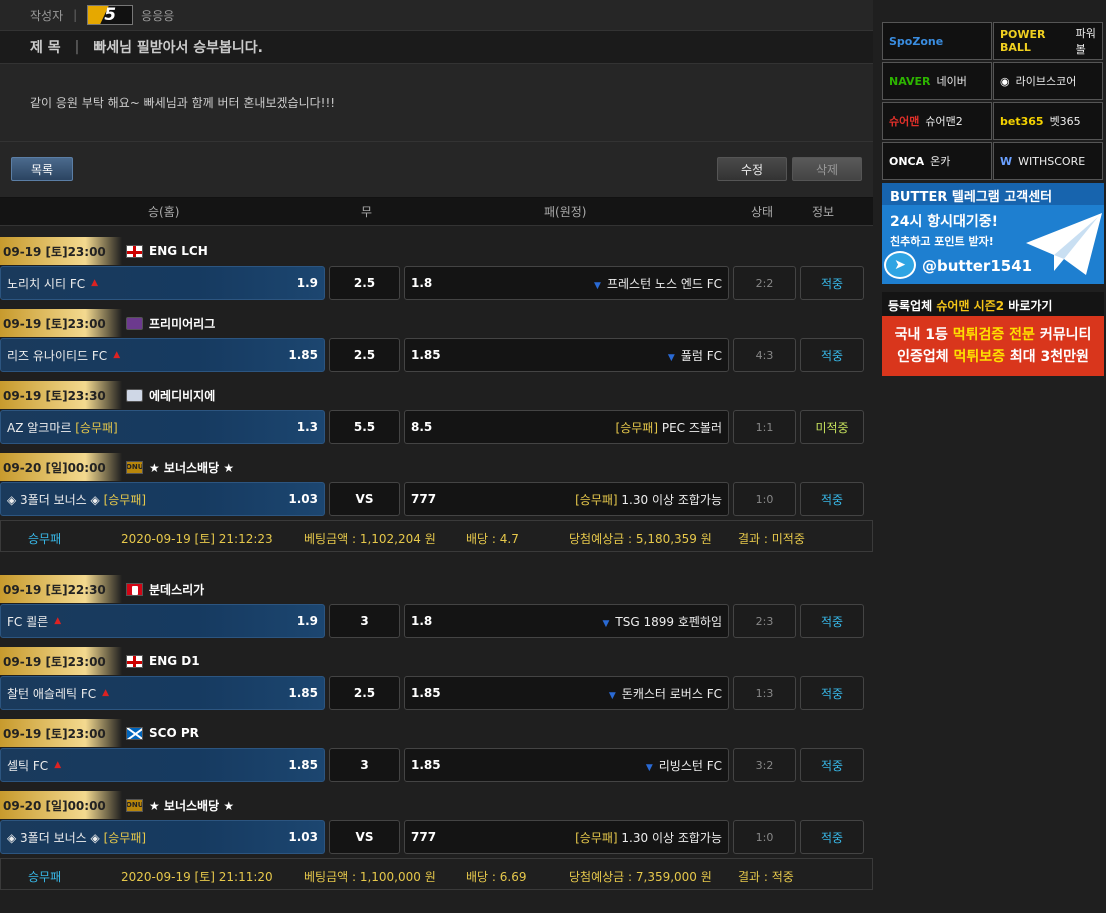 The height and width of the screenshot is (913, 1106). What do you see at coordinates (752, 169) in the screenshot?
I see `edit-button: 수정` at bounding box center [752, 169].